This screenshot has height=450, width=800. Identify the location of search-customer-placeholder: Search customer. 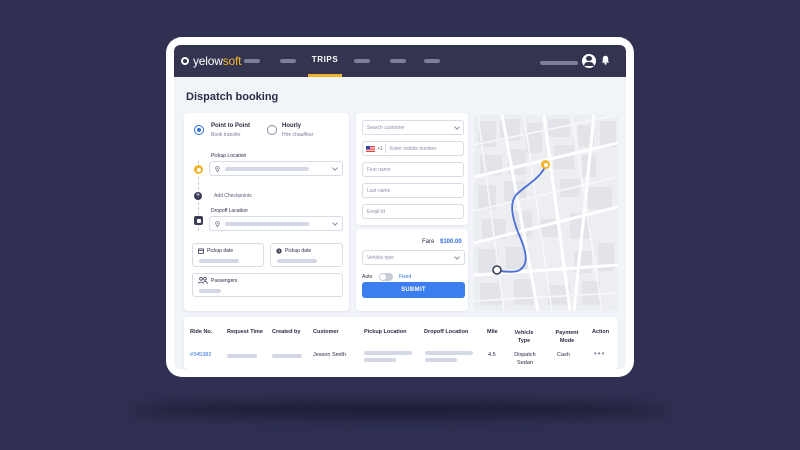
(386, 128).